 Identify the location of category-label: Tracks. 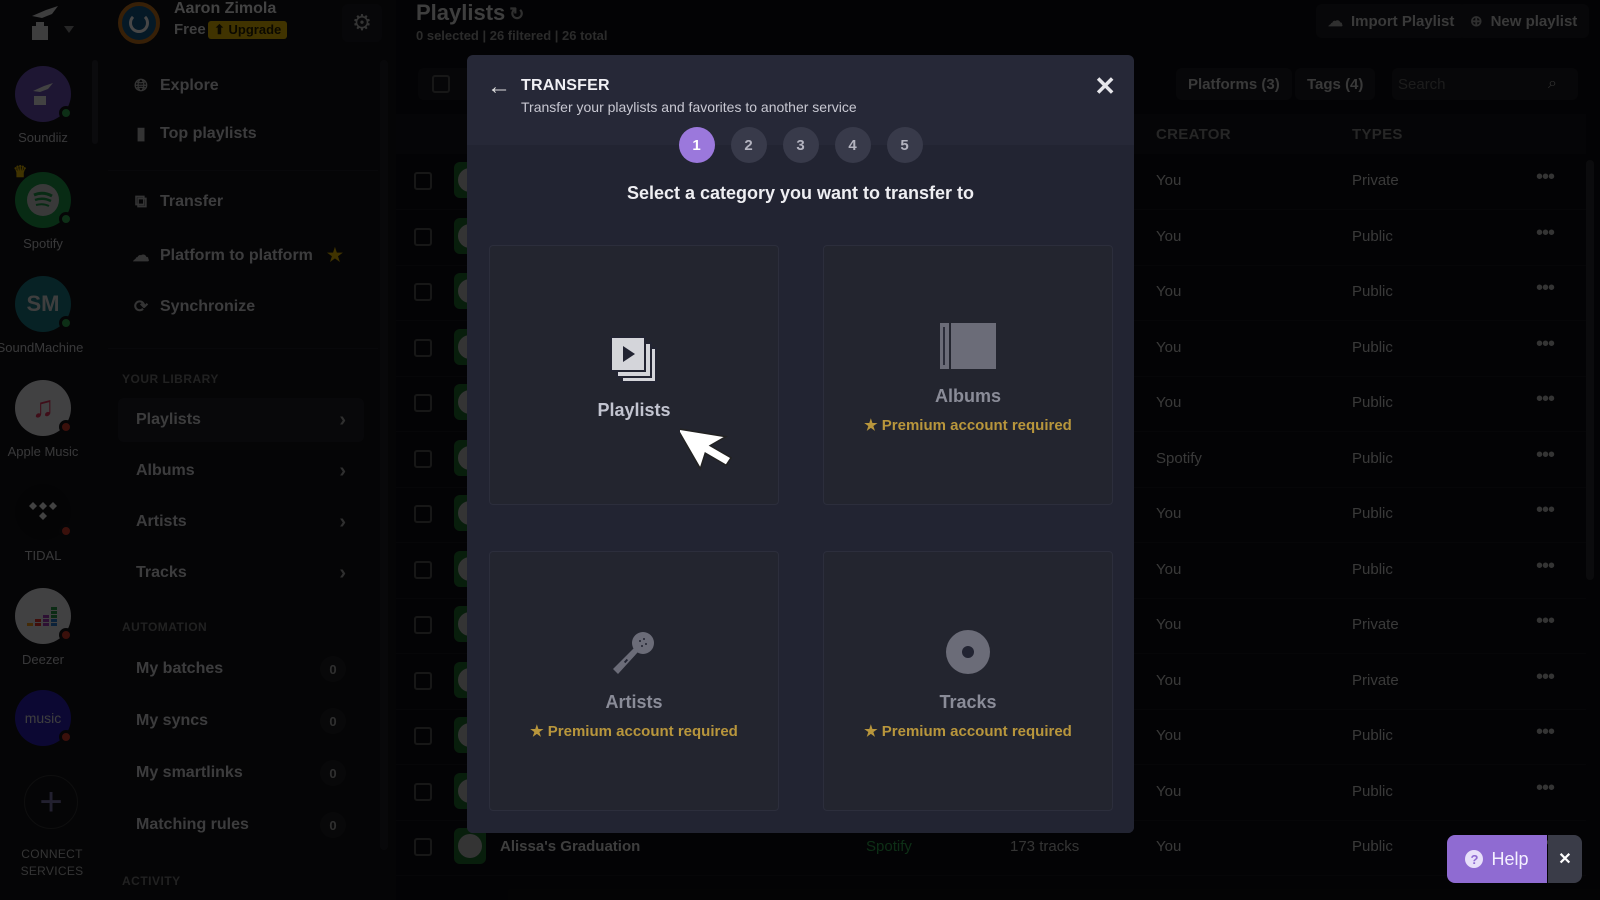
(968, 702).